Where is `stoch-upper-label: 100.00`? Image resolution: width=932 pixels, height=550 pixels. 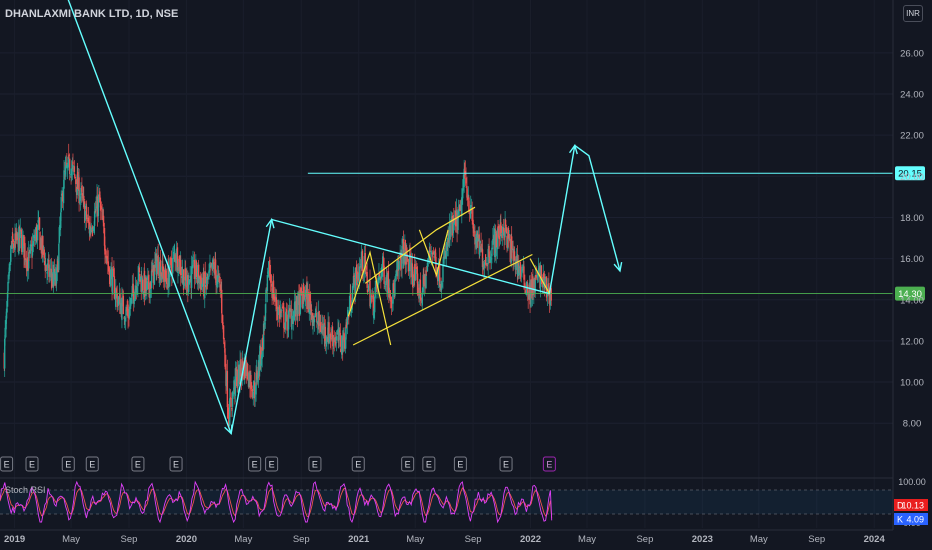
stoch-upper-label: 100.00 is located at coordinates (912, 482).